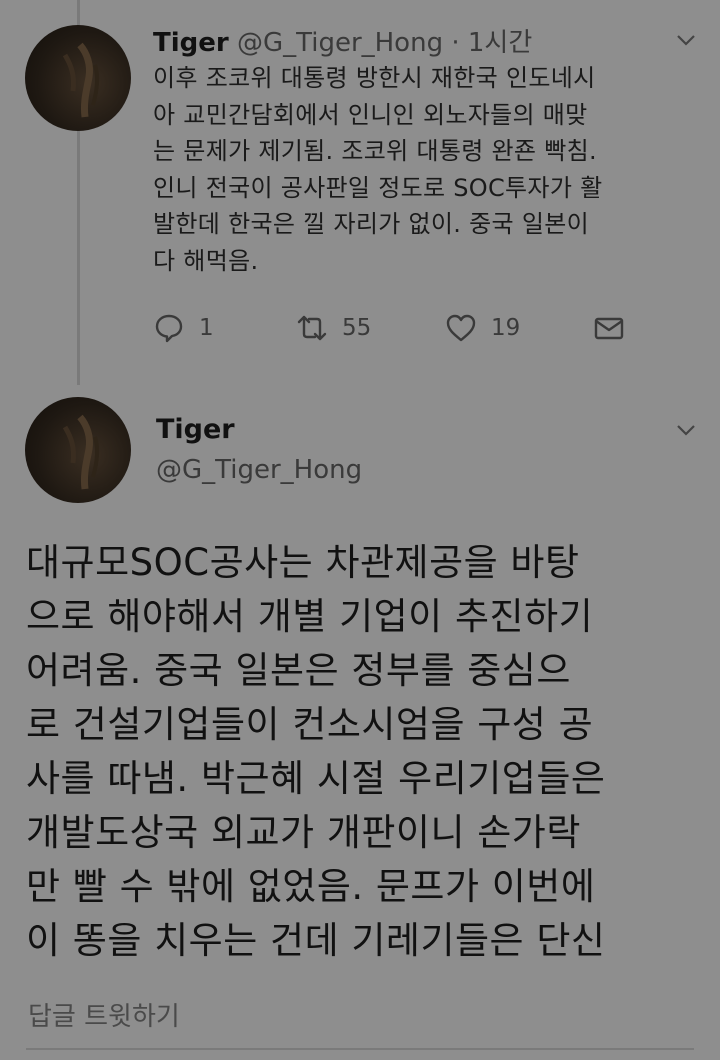  I want to click on like-button: 19, so click(482, 328).